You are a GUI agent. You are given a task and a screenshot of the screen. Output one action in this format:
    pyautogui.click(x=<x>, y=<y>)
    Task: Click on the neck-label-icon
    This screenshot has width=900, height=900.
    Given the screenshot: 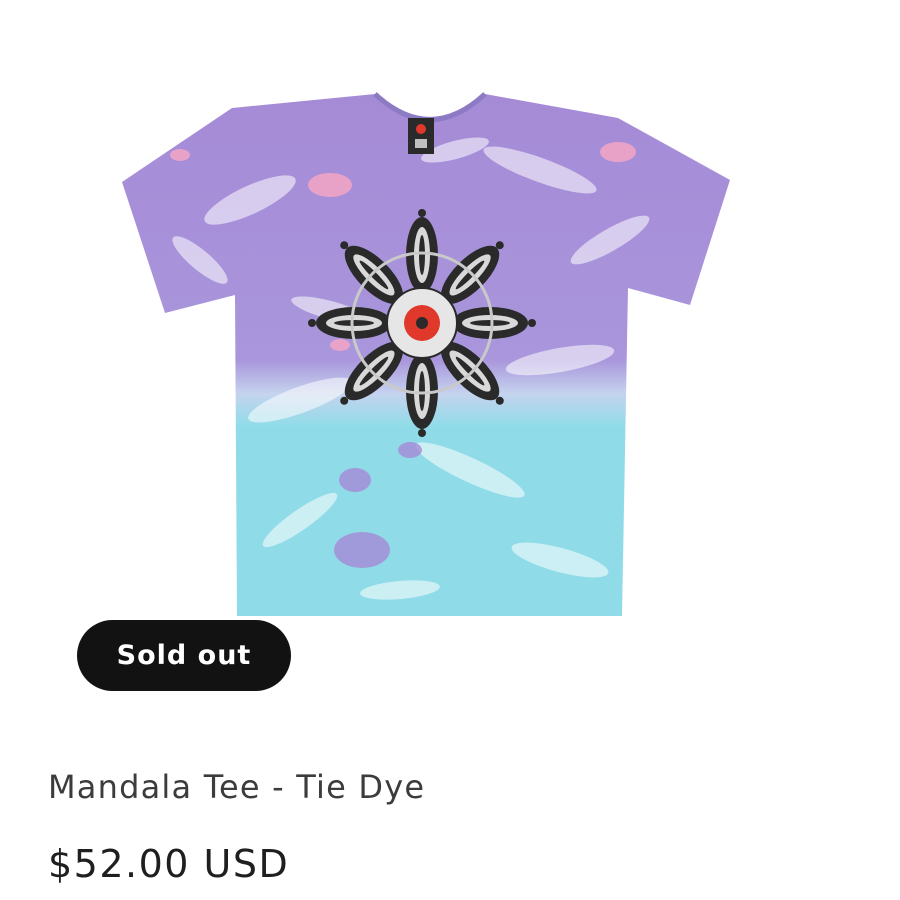 What is the action you would take?
    pyautogui.click(x=421, y=136)
    